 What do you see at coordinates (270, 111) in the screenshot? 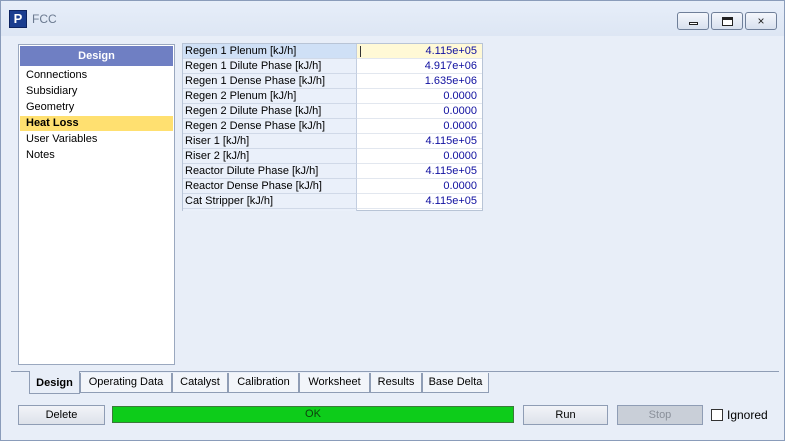
I see `row-label: Regen 2 Dilute Phase [kJ/h]` at bounding box center [270, 111].